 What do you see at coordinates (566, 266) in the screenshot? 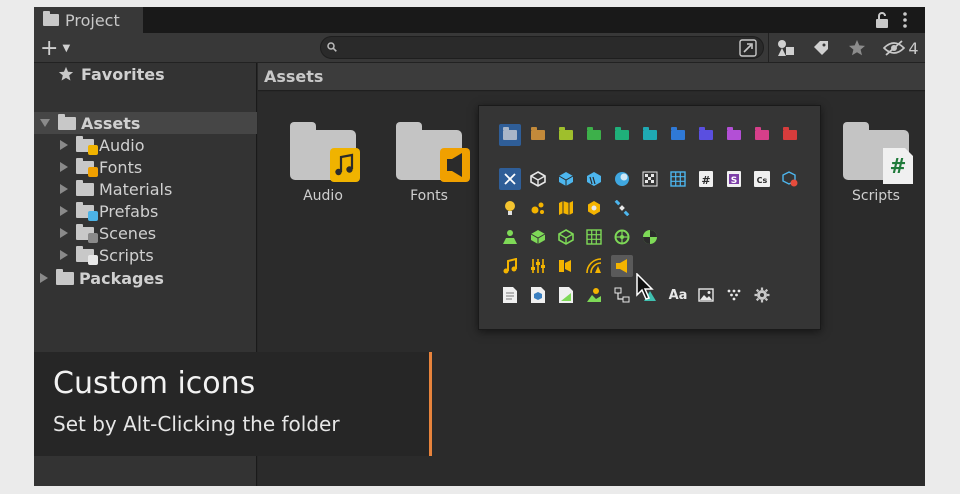
I see `audio-source-icon-option` at bounding box center [566, 266].